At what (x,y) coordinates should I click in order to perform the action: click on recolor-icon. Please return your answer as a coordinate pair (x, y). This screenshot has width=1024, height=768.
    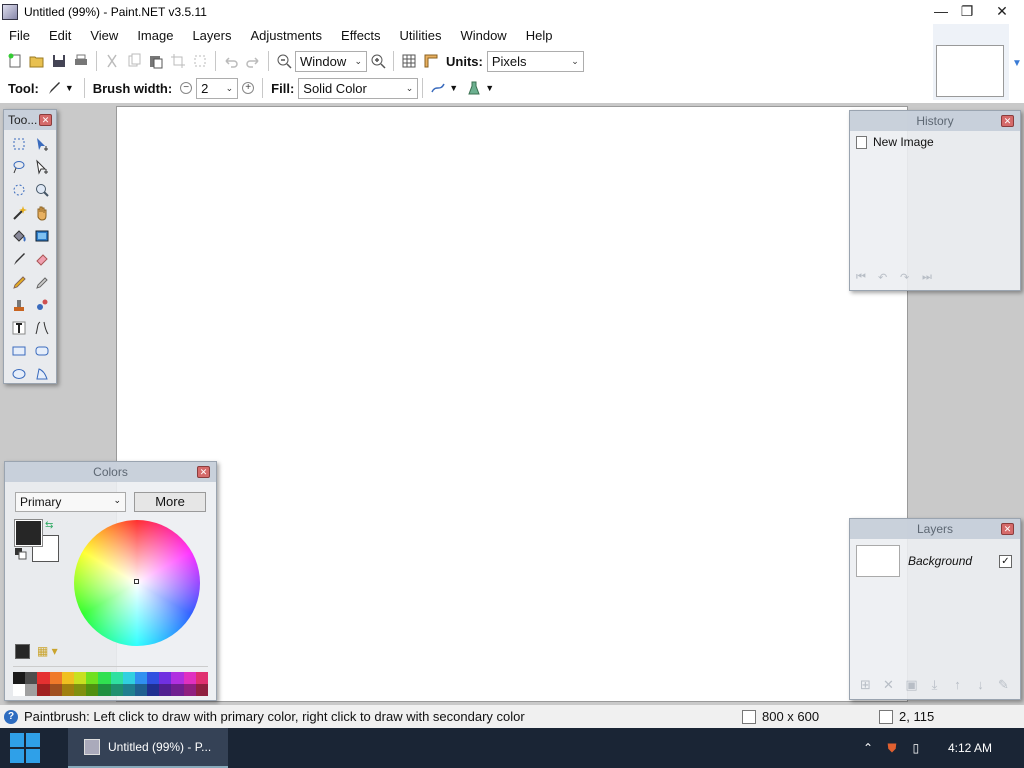
    Looking at the image, I should click on (41, 304).